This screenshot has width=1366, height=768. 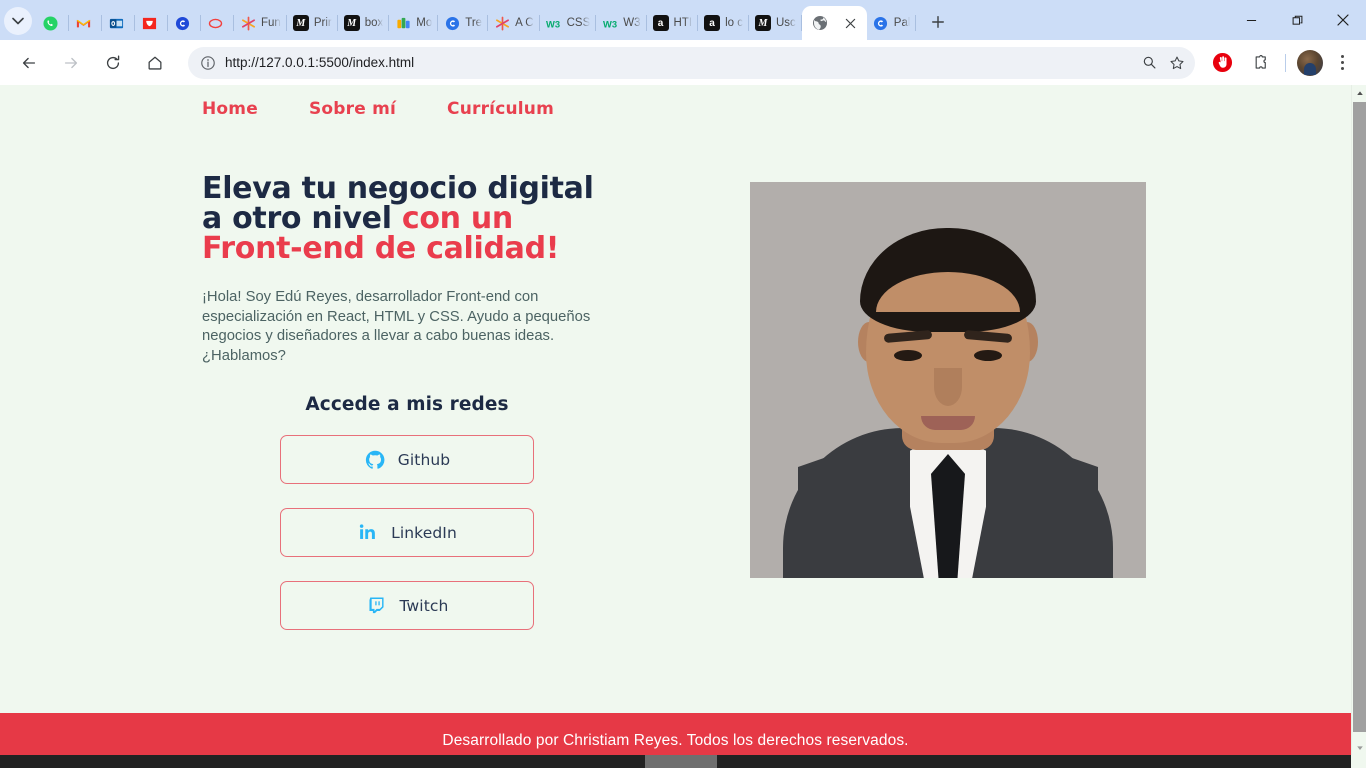 I want to click on maximize-button, so click(x=1297, y=20).